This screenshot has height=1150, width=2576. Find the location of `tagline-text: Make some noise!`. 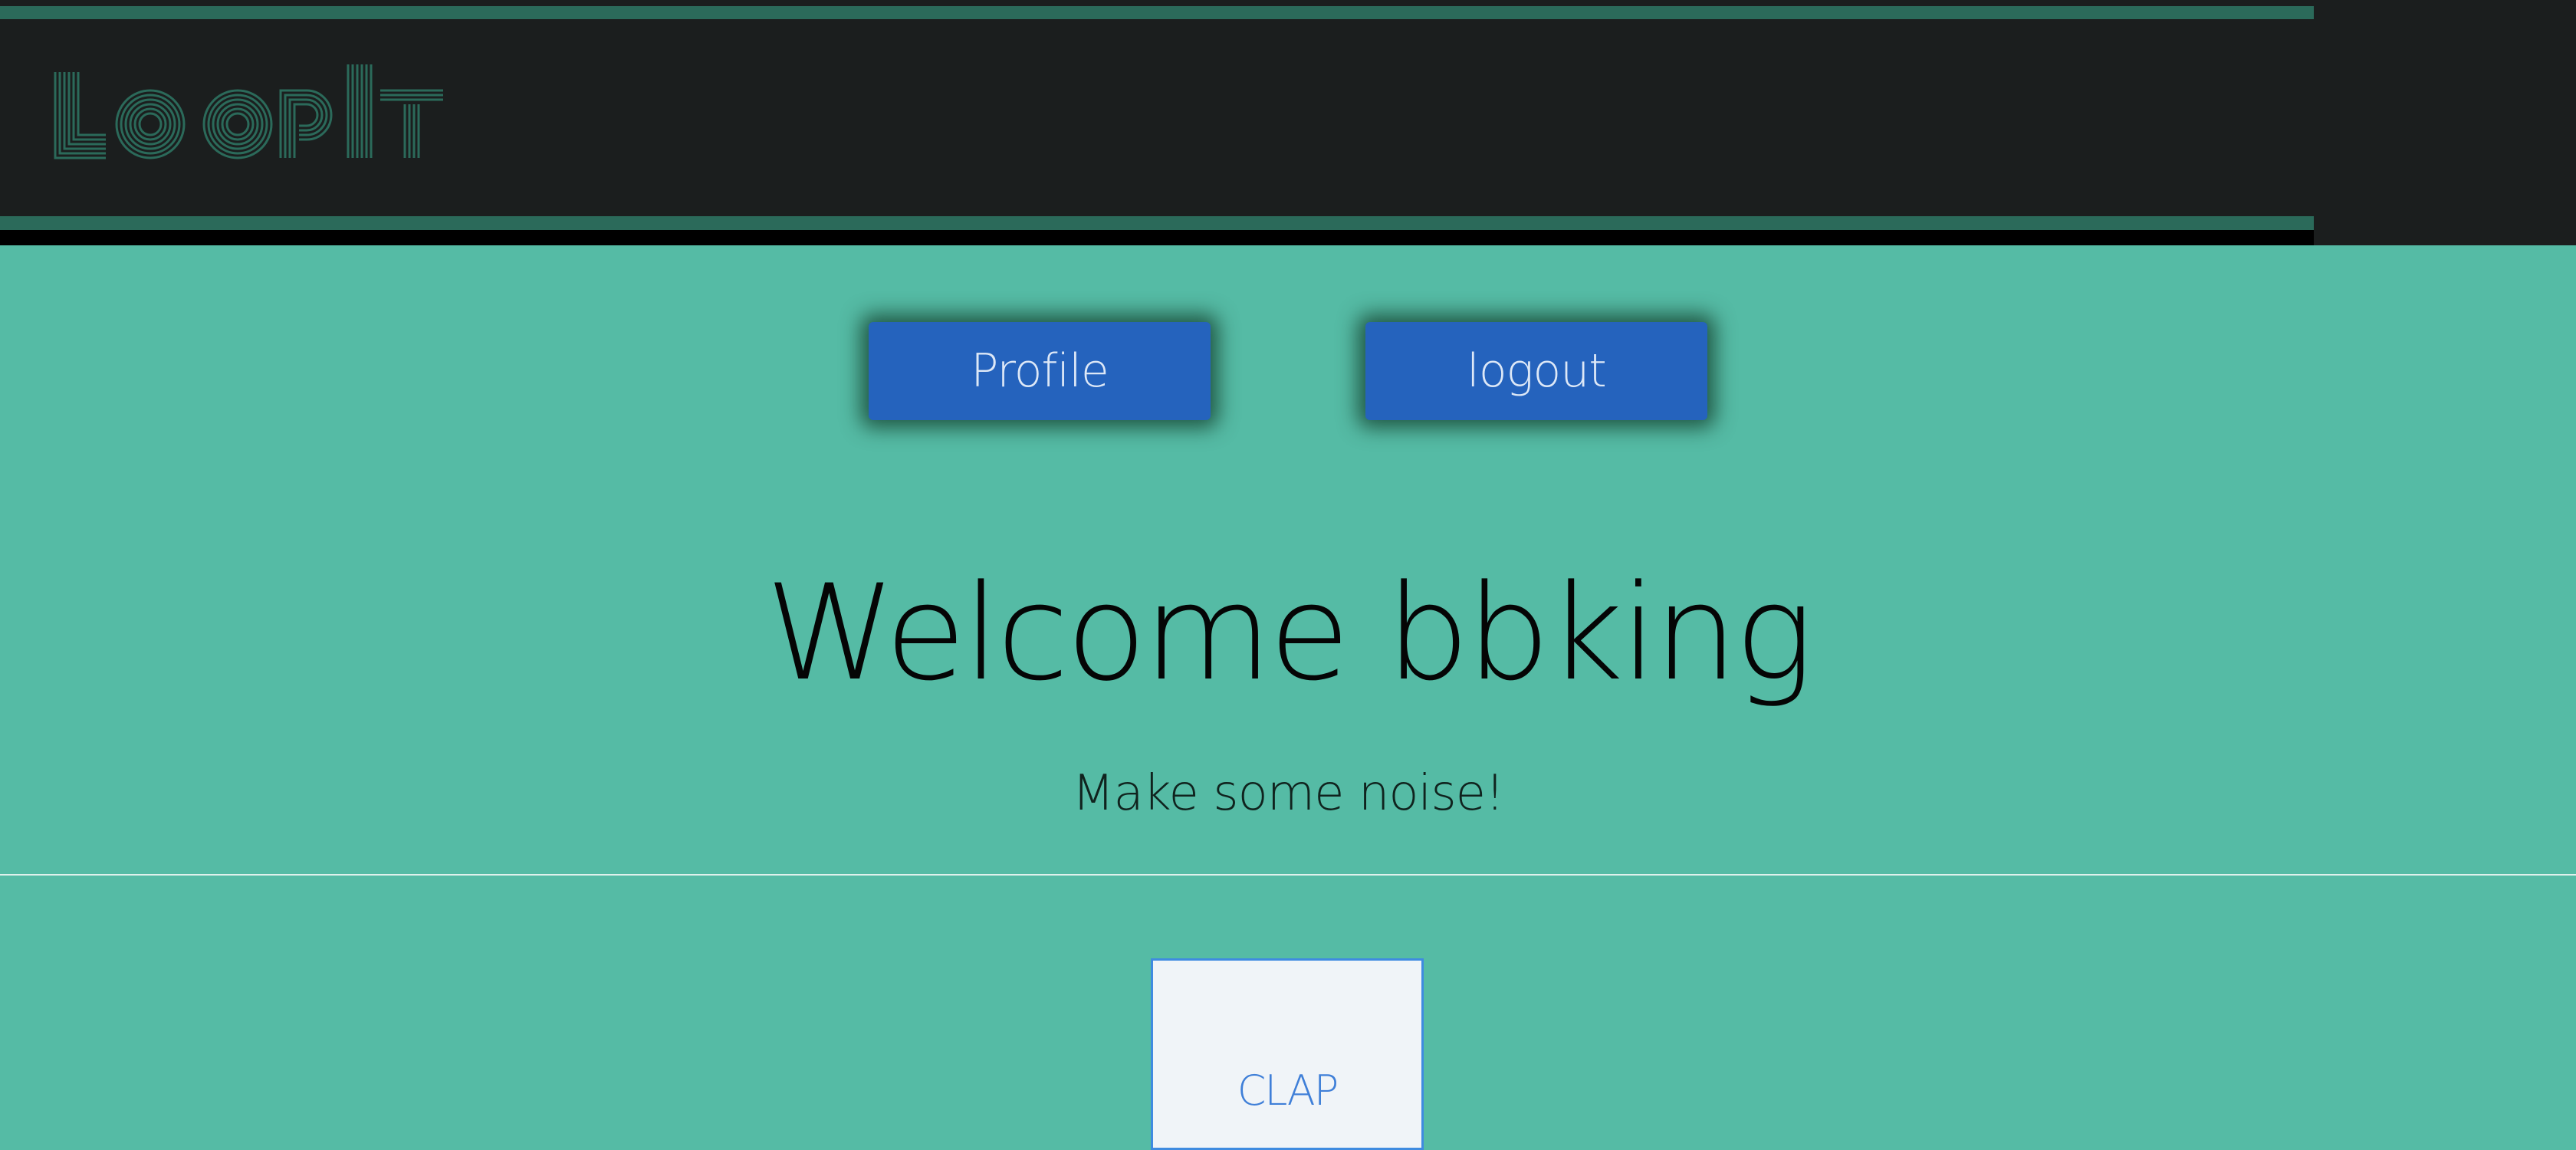

tagline-text: Make some noise! is located at coordinates (1288, 793).